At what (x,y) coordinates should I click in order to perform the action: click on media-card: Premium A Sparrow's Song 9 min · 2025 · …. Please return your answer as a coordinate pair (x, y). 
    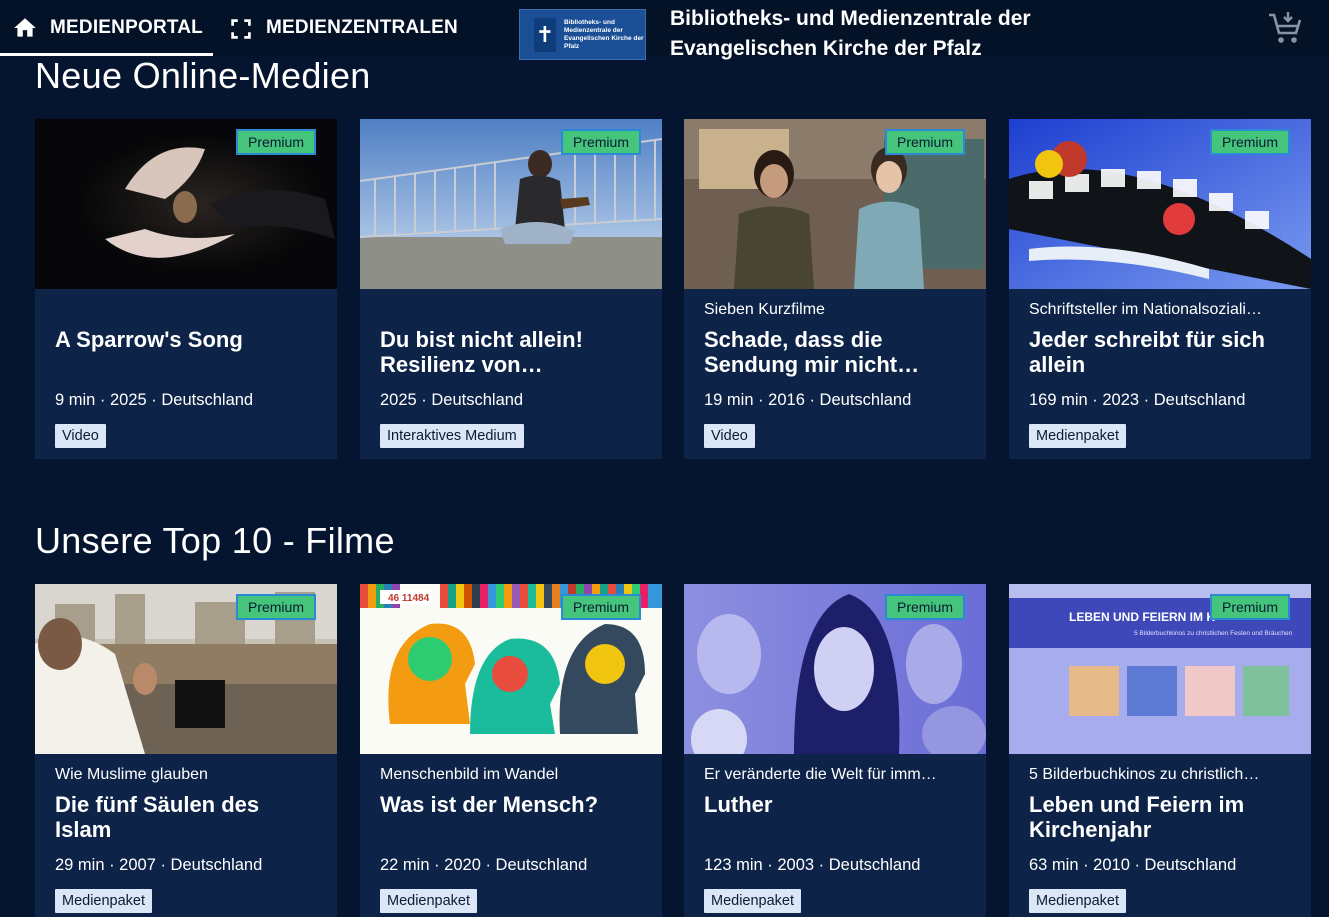
    Looking at the image, I should click on (186, 289).